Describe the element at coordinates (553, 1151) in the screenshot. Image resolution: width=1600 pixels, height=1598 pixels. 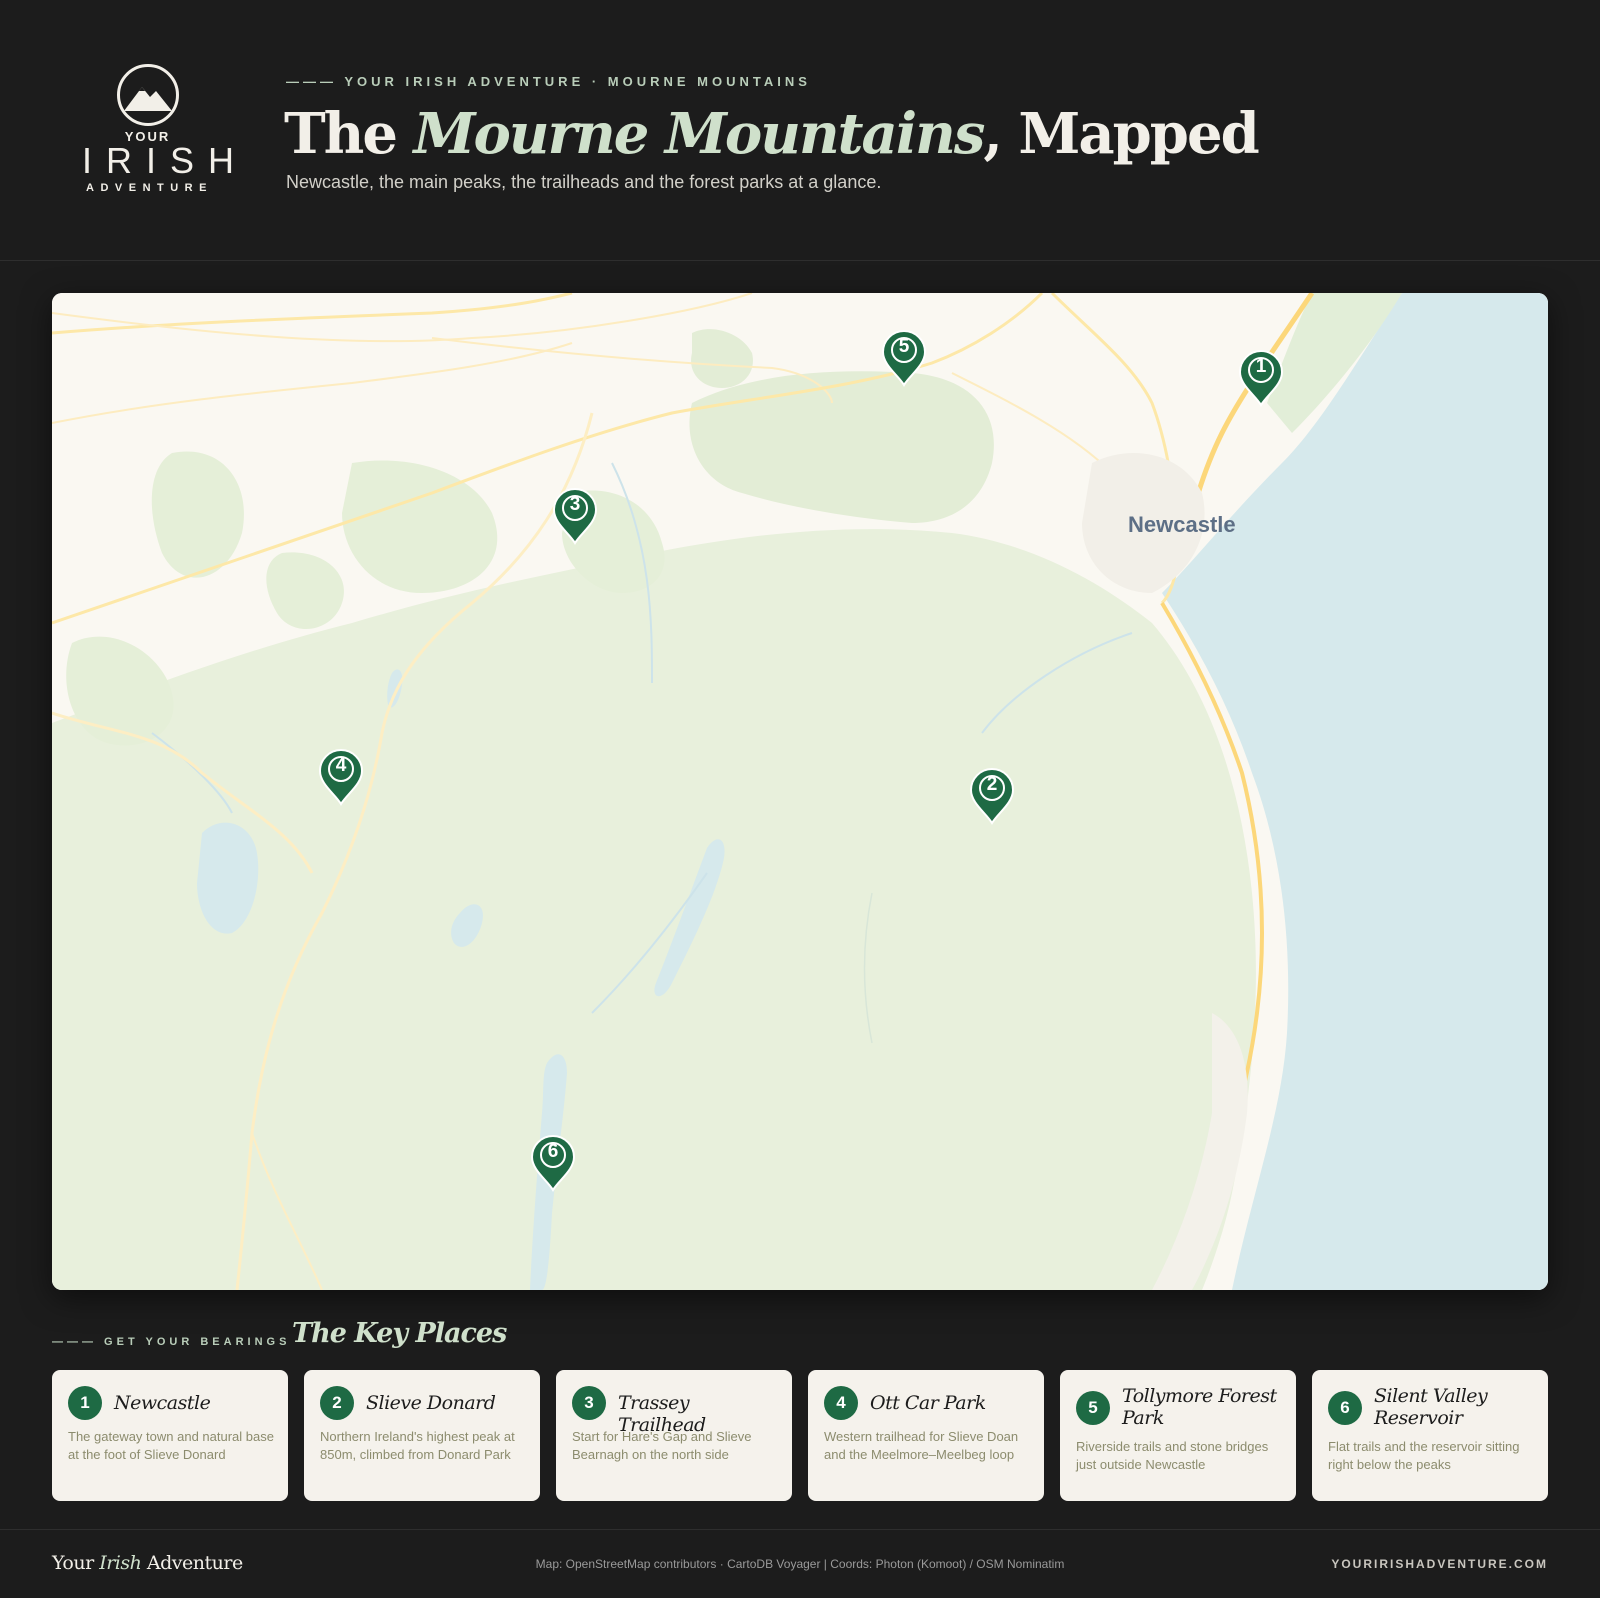
I see `pin-number: 6` at that location.